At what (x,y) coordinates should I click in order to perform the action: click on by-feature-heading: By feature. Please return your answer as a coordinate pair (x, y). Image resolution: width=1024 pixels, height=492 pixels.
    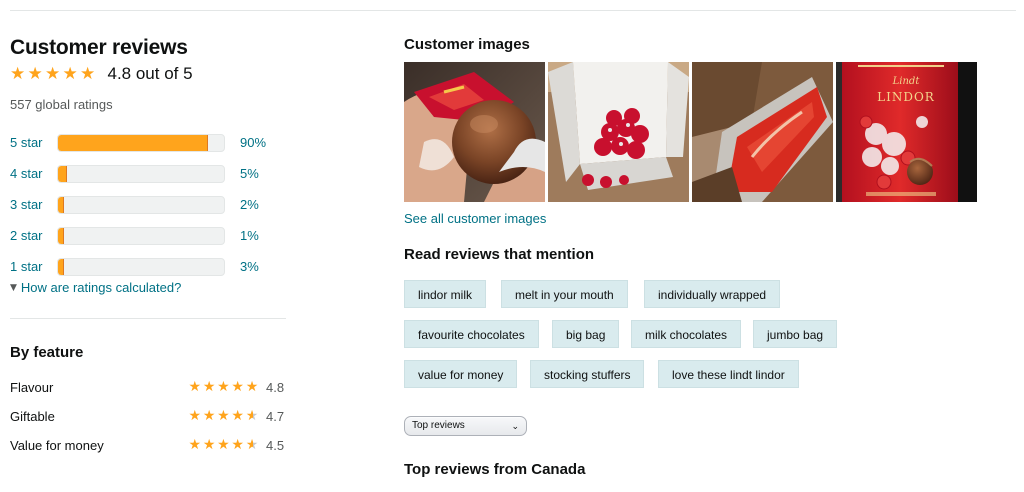
    Looking at the image, I should click on (47, 352).